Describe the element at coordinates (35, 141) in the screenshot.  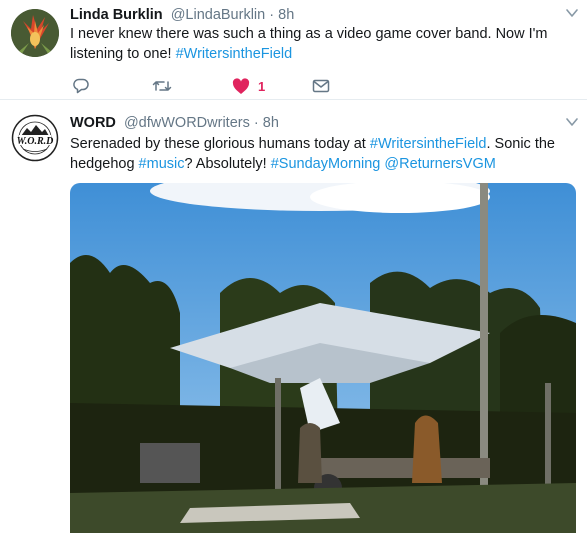
I see `avatar-logo-text: W.O.R.D` at that location.